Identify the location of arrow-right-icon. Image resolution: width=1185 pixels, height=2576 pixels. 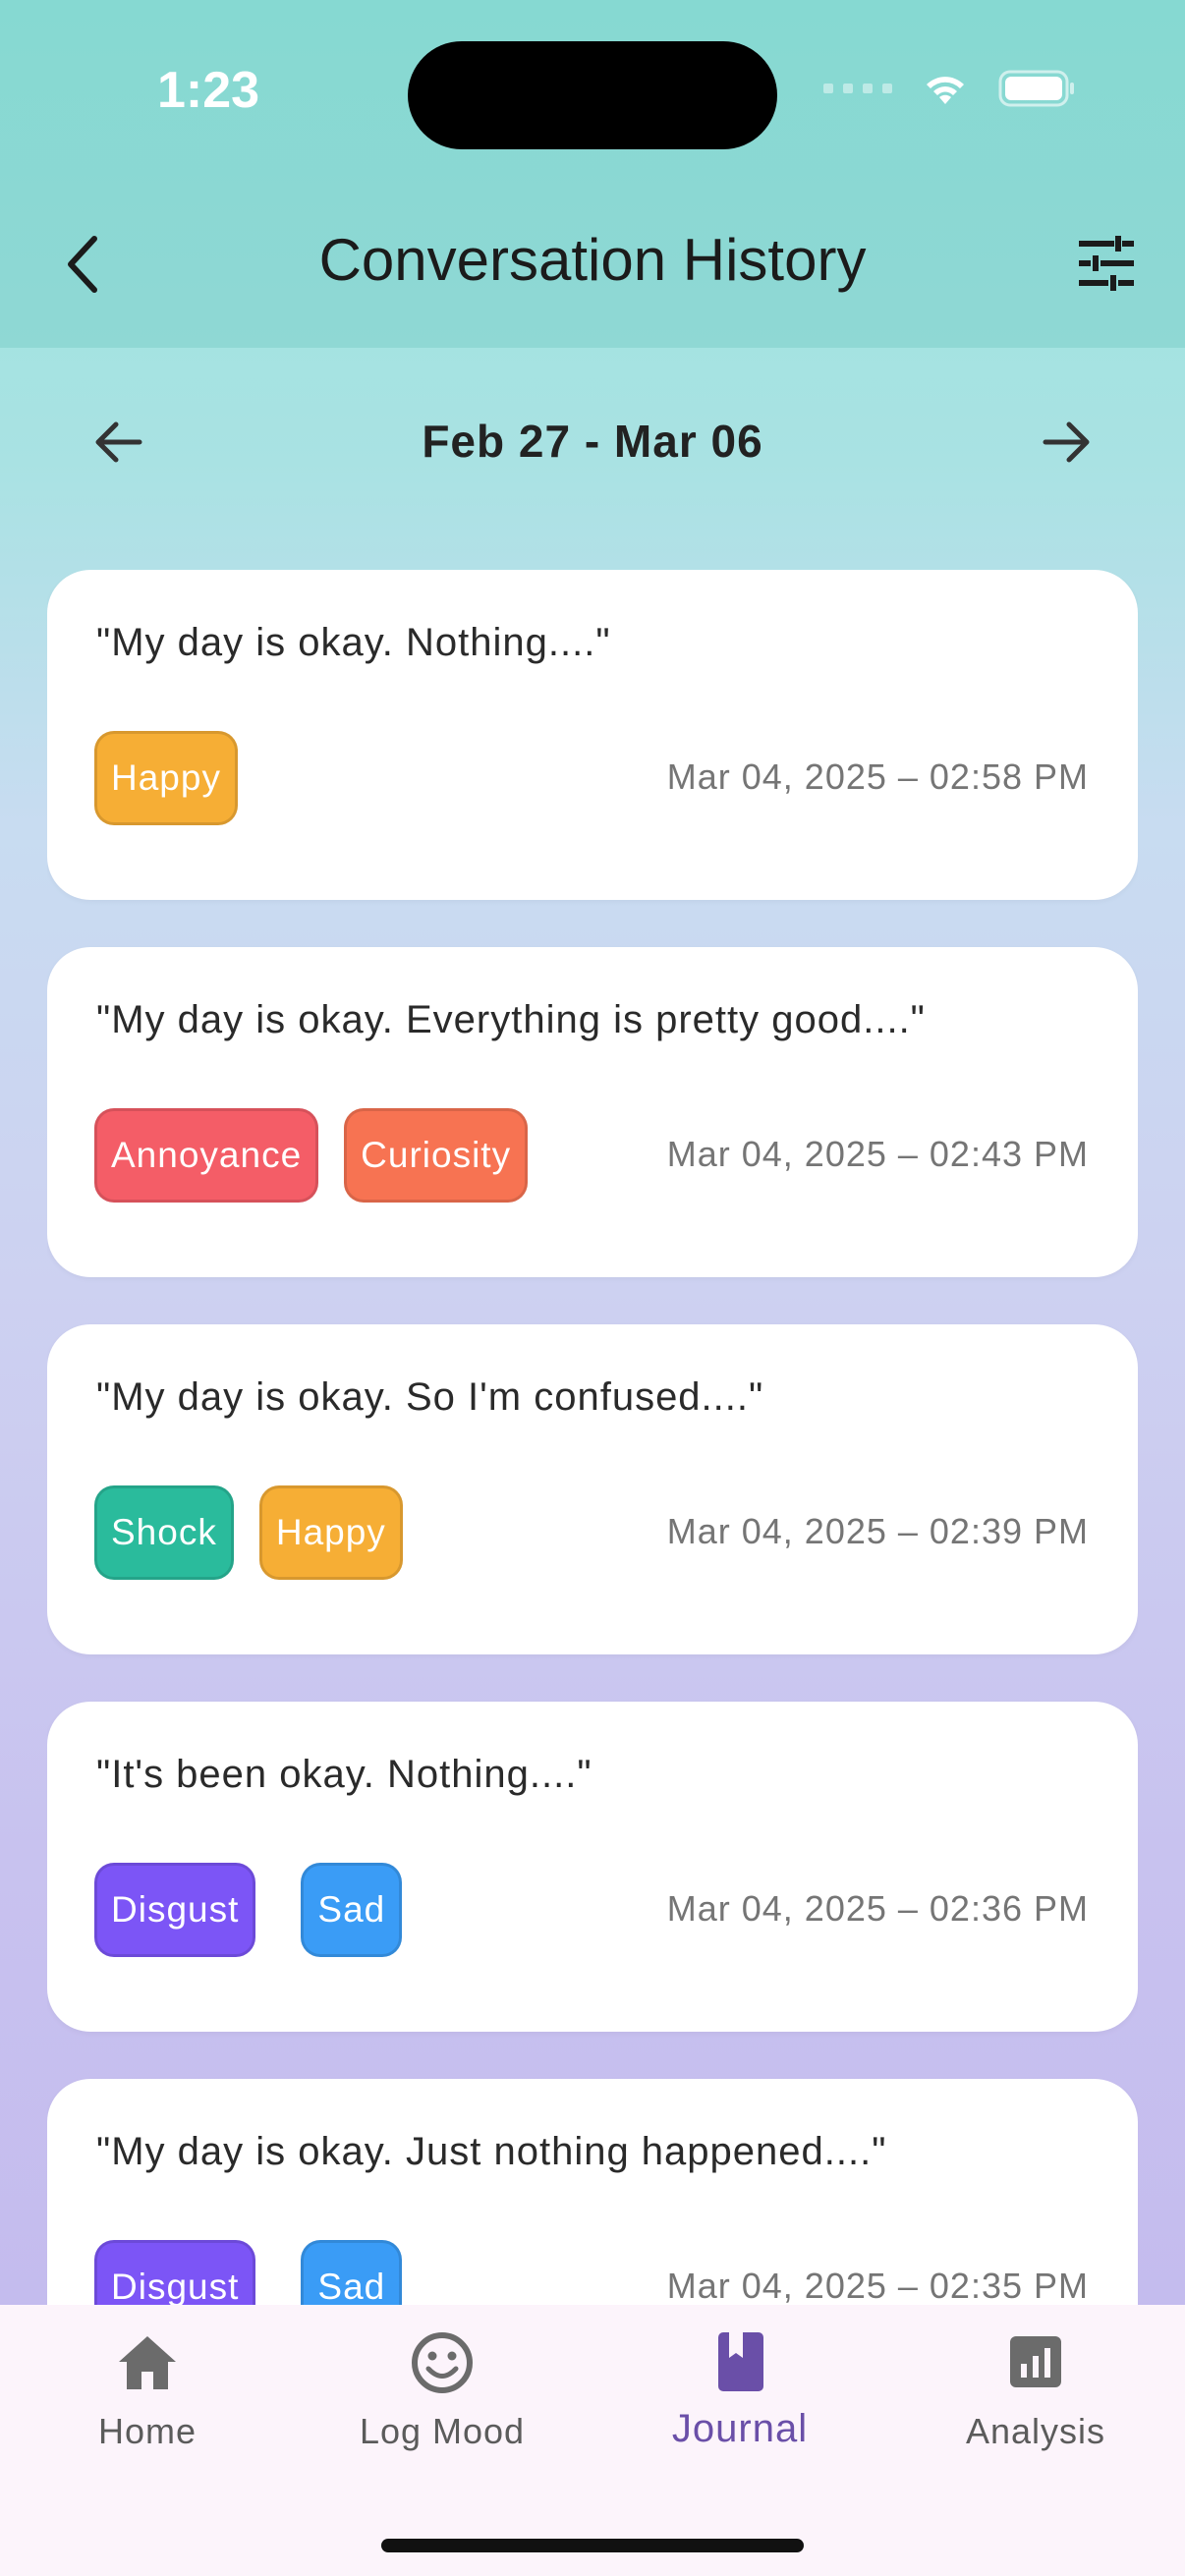
(1067, 442).